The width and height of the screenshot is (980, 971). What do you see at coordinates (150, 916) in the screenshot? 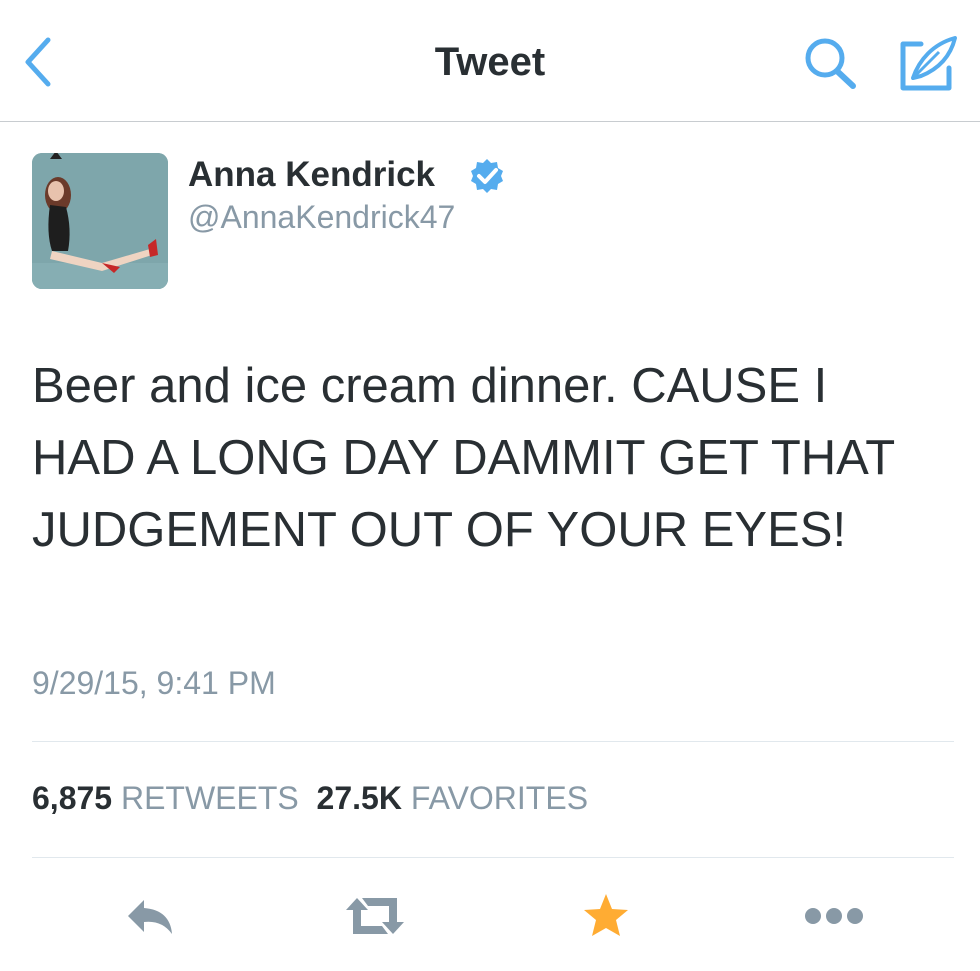
I see `reply-icon` at bounding box center [150, 916].